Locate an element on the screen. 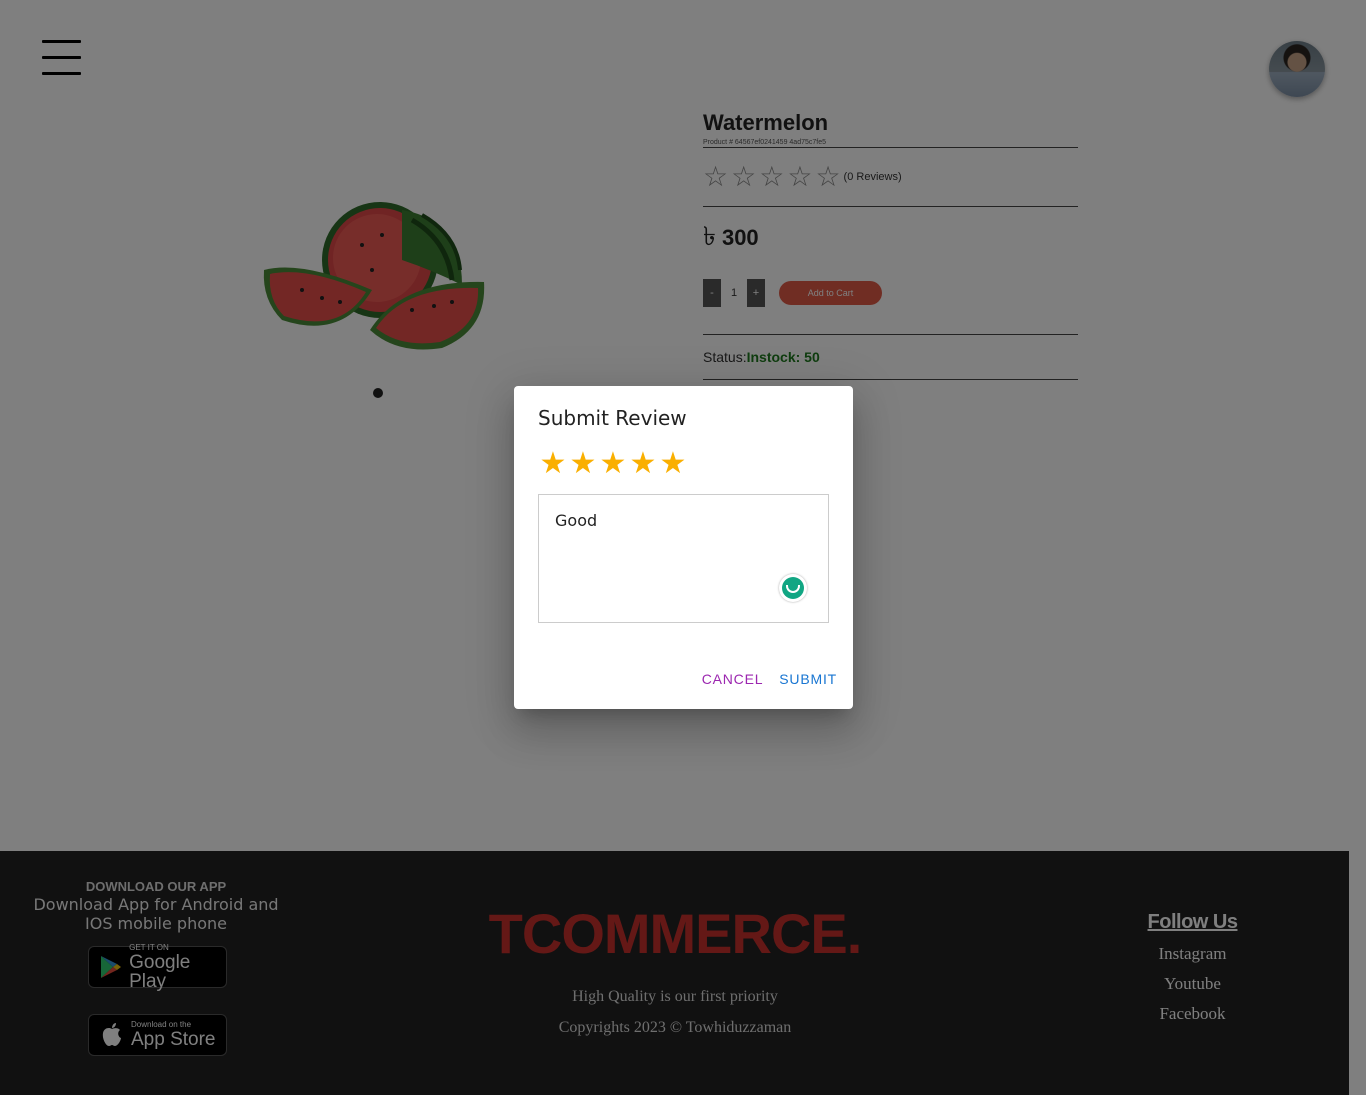 This screenshot has height=1095, width=1366. grammarly-icon is located at coordinates (793, 588).